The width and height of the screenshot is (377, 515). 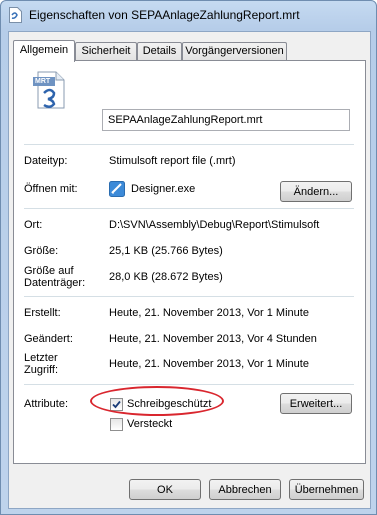 What do you see at coordinates (49, 271) in the screenshot?
I see `size-on-disk-label-line1: Größe auf` at bounding box center [49, 271].